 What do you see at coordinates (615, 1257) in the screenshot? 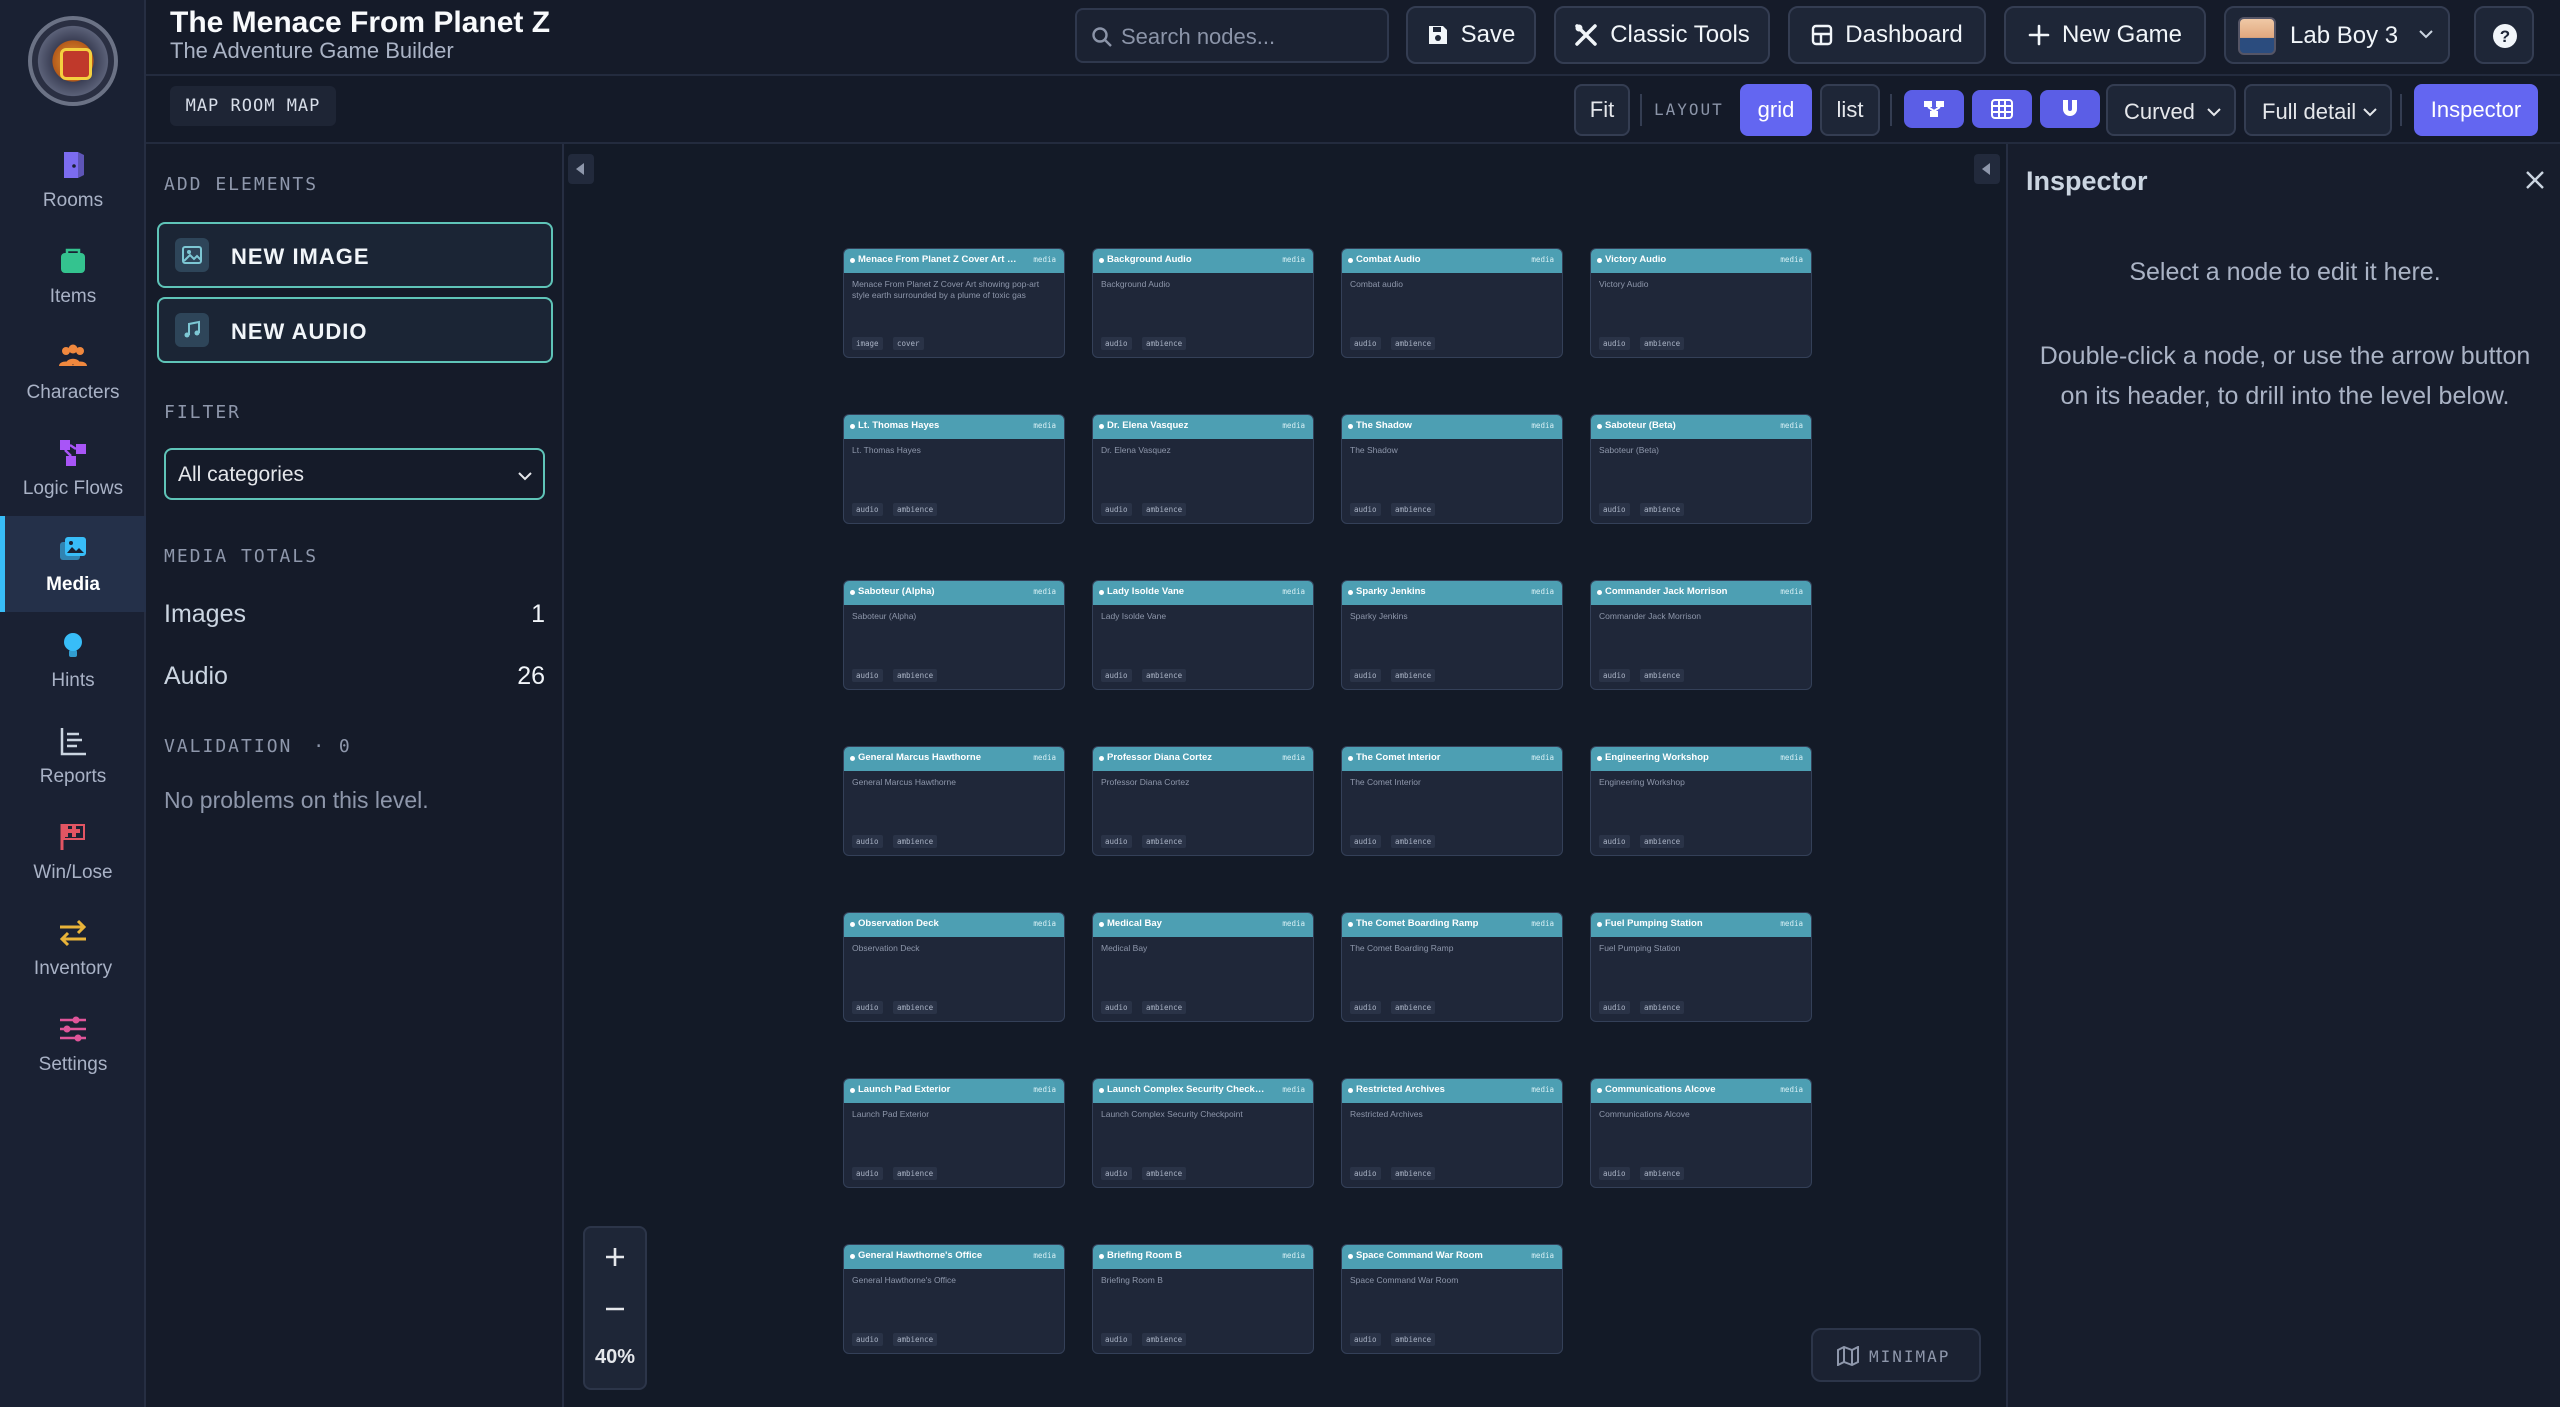
I see `zoom-in-button` at bounding box center [615, 1257].